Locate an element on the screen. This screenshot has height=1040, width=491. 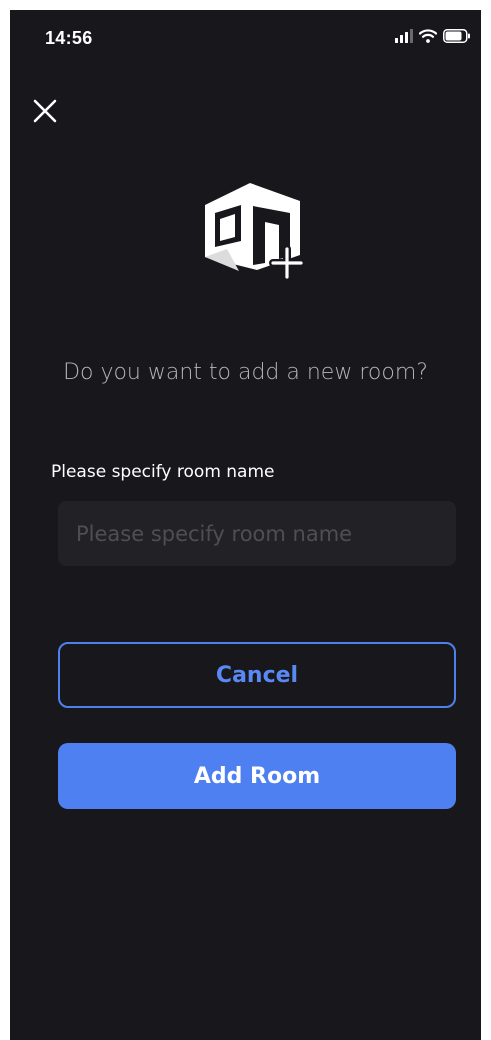
close-button is located at coordinates (45, 111).